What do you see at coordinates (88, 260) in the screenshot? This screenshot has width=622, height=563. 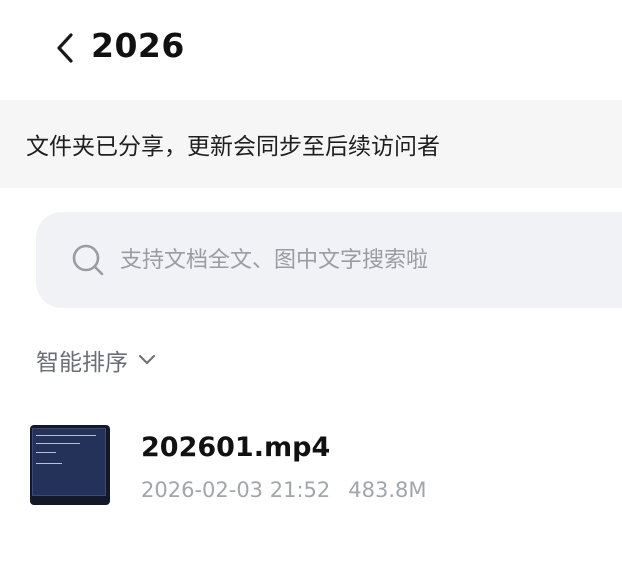 I see `search-icon` at bounding box center [88, 260].